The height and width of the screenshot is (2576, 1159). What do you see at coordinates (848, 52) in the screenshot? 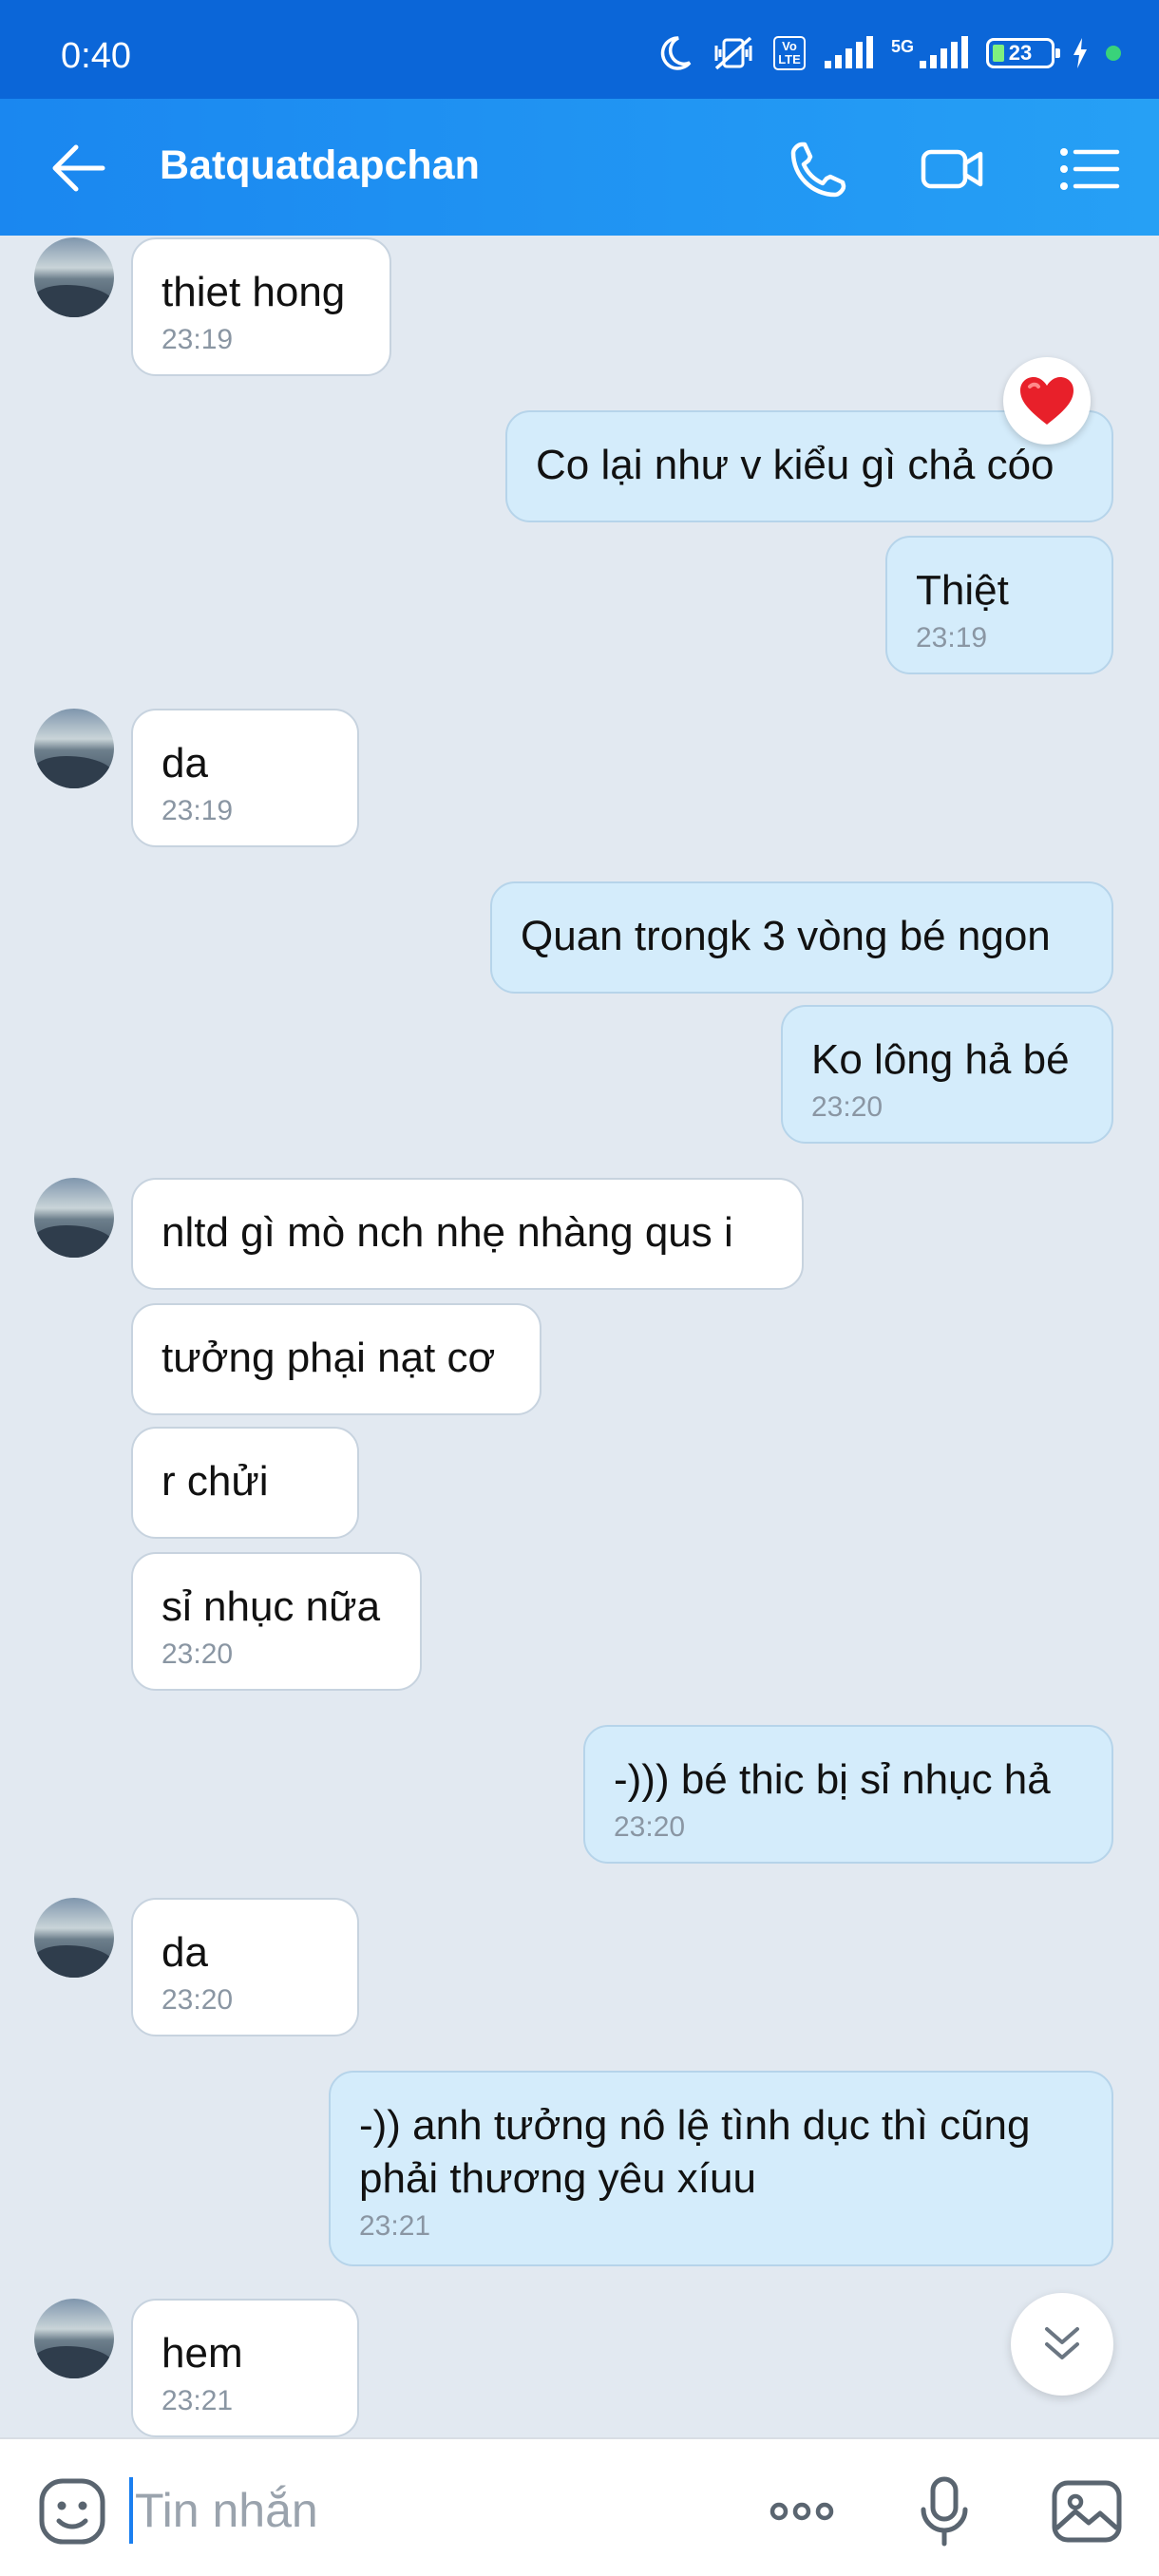
I see `signal-icon` at bounding box center [848, 52].